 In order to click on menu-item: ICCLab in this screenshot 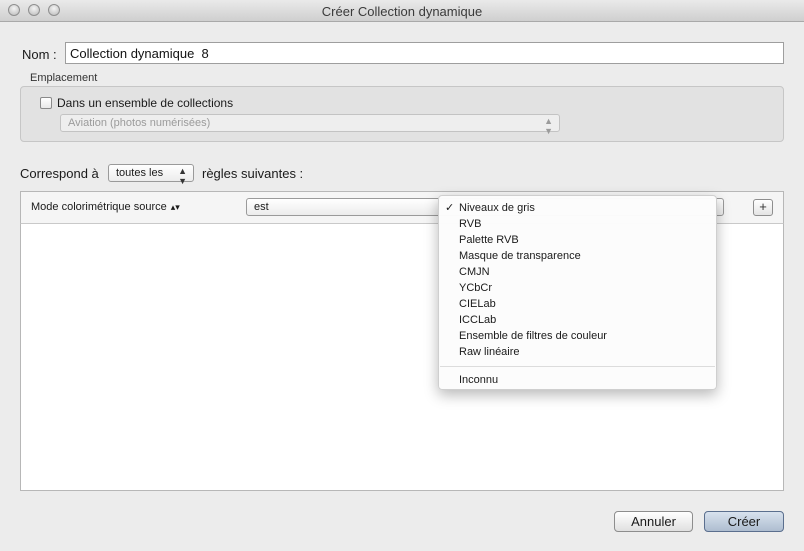, I will do `click(577, 320)`.